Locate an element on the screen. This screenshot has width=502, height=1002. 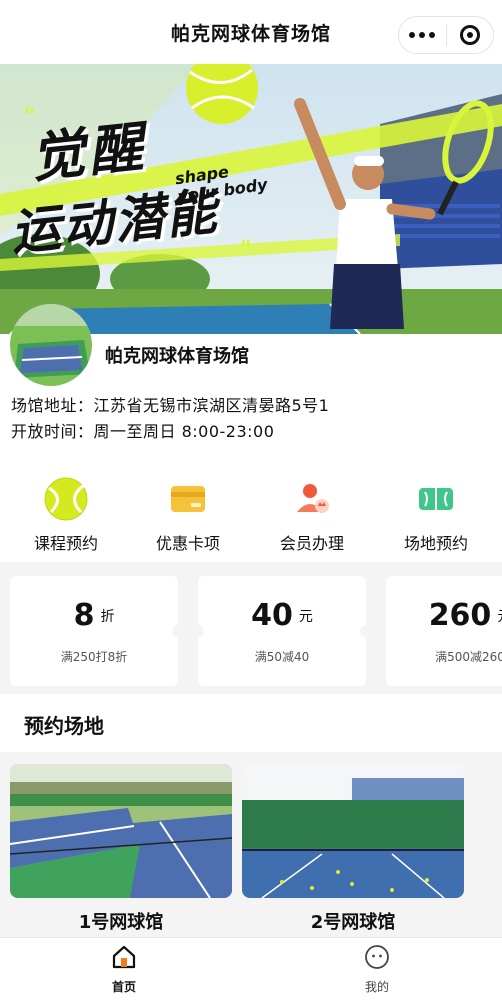
quick-menu: 课程预约 优惠卡项 会员办理 场地预约 is located at coordinates (251, 508).